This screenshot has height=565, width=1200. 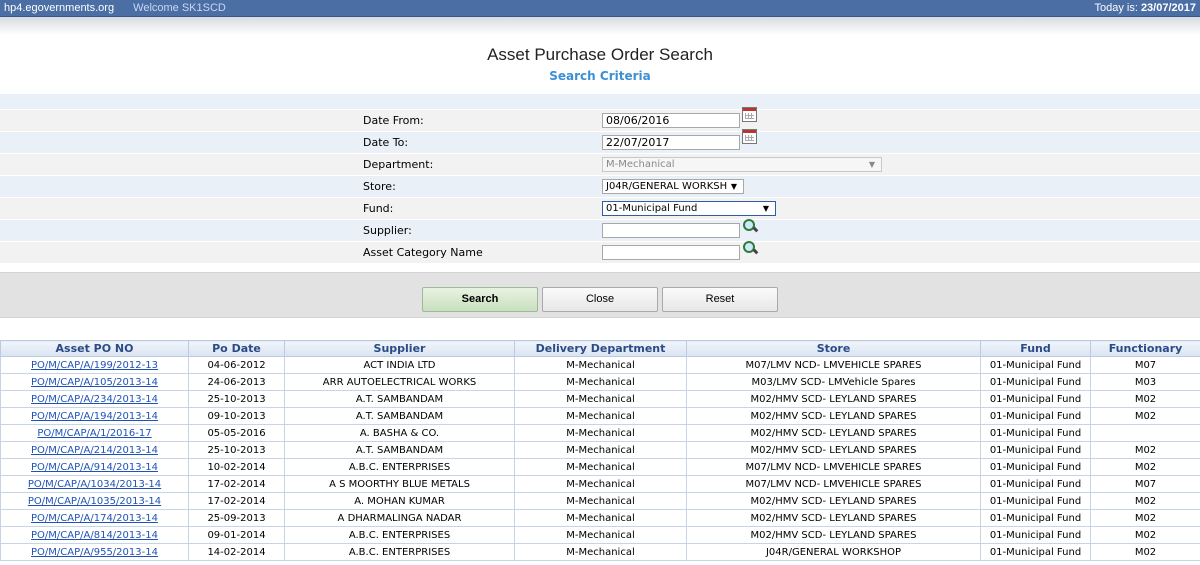 I want to click on po-number-cell: PO/M/CAP/A/199/2012-13, so click(x=94, y=365).